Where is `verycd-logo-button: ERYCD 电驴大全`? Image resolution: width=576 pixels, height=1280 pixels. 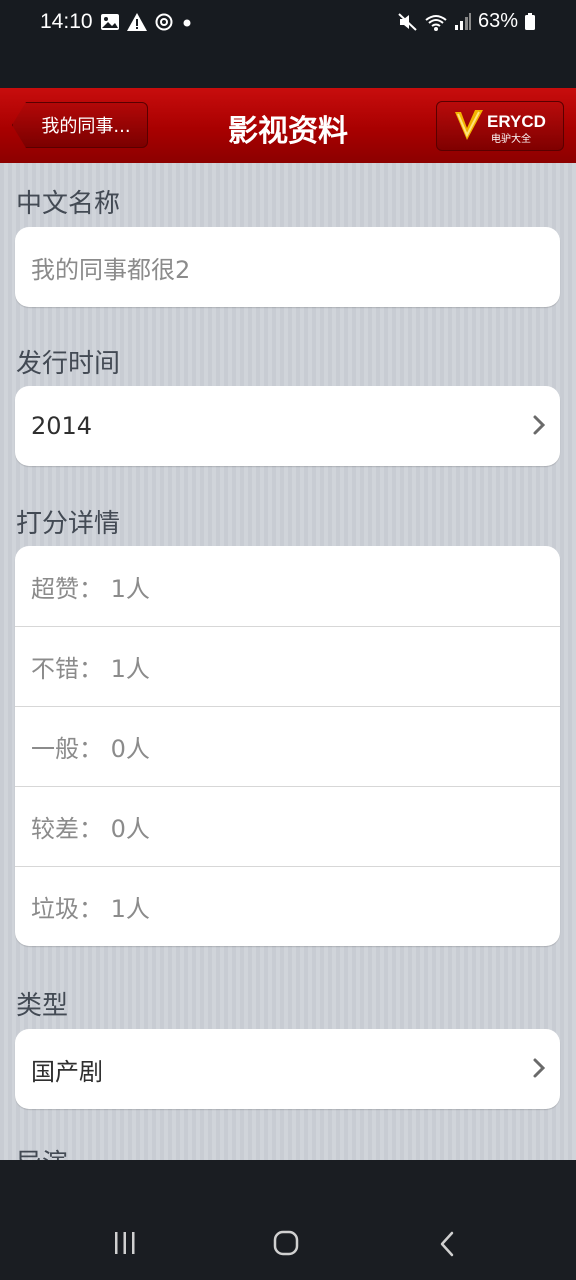 verycd-logo-button: ERYCD 电驴大全 is located at coordinates (500, 126).